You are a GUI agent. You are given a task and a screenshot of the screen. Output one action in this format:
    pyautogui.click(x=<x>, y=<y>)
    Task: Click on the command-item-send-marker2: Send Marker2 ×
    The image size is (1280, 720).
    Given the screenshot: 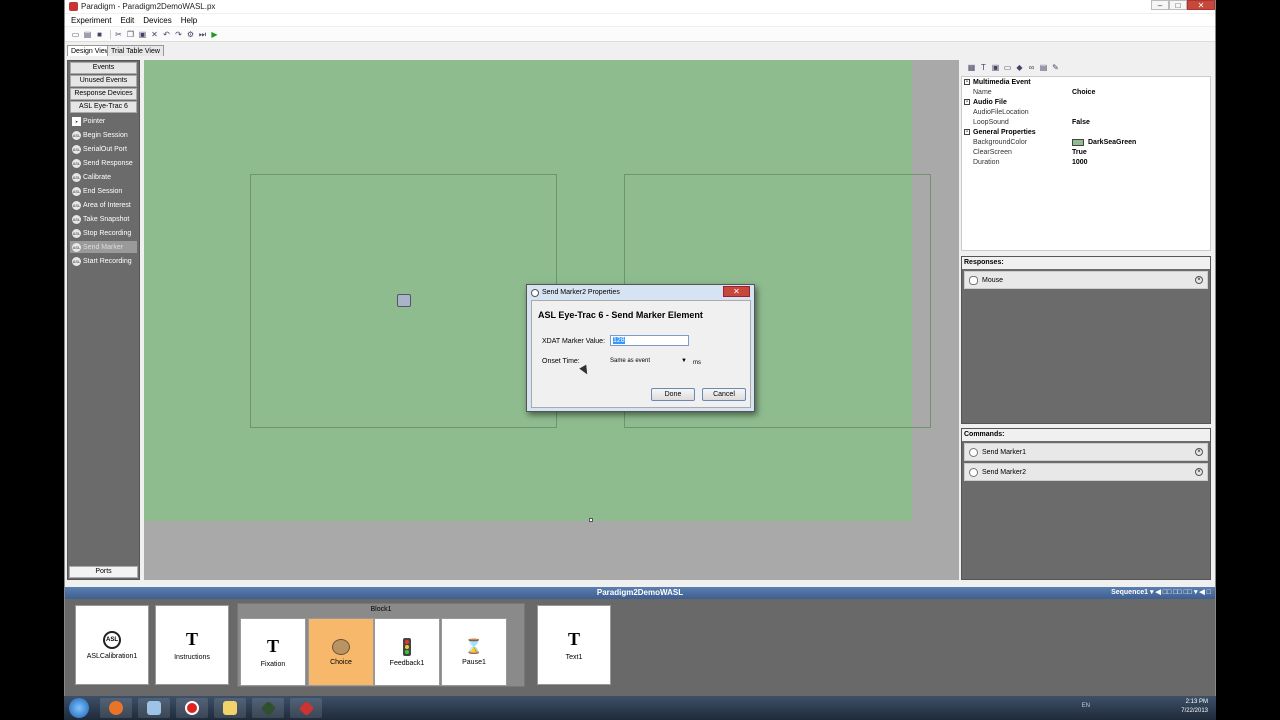 What is the action you would take?
    pyautogui.click(x=1086, y=472)
    